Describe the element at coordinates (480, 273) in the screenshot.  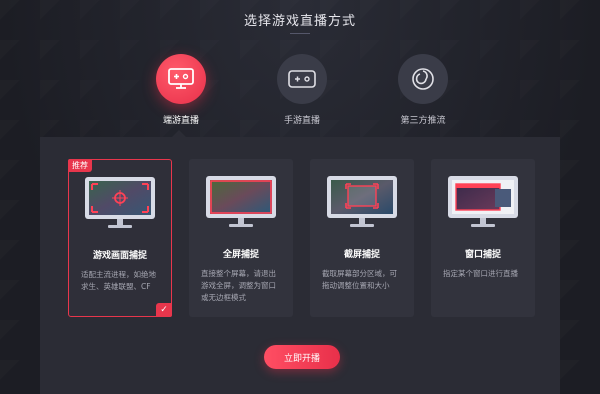
I see `card-description: 指定某个窗口进行直播` at that location.